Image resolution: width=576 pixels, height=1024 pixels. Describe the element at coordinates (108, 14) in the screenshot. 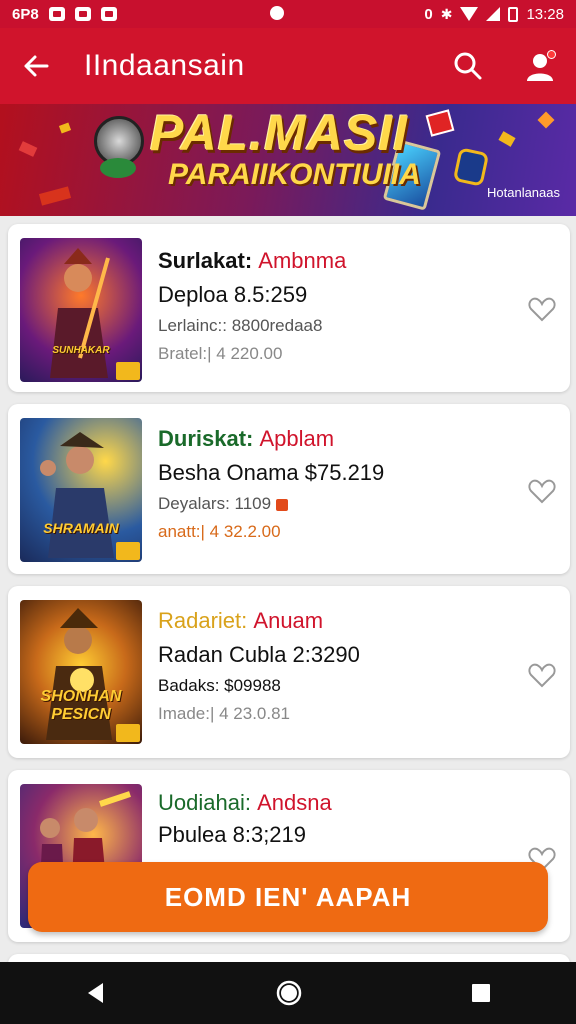

I see `app-icon` at that location.